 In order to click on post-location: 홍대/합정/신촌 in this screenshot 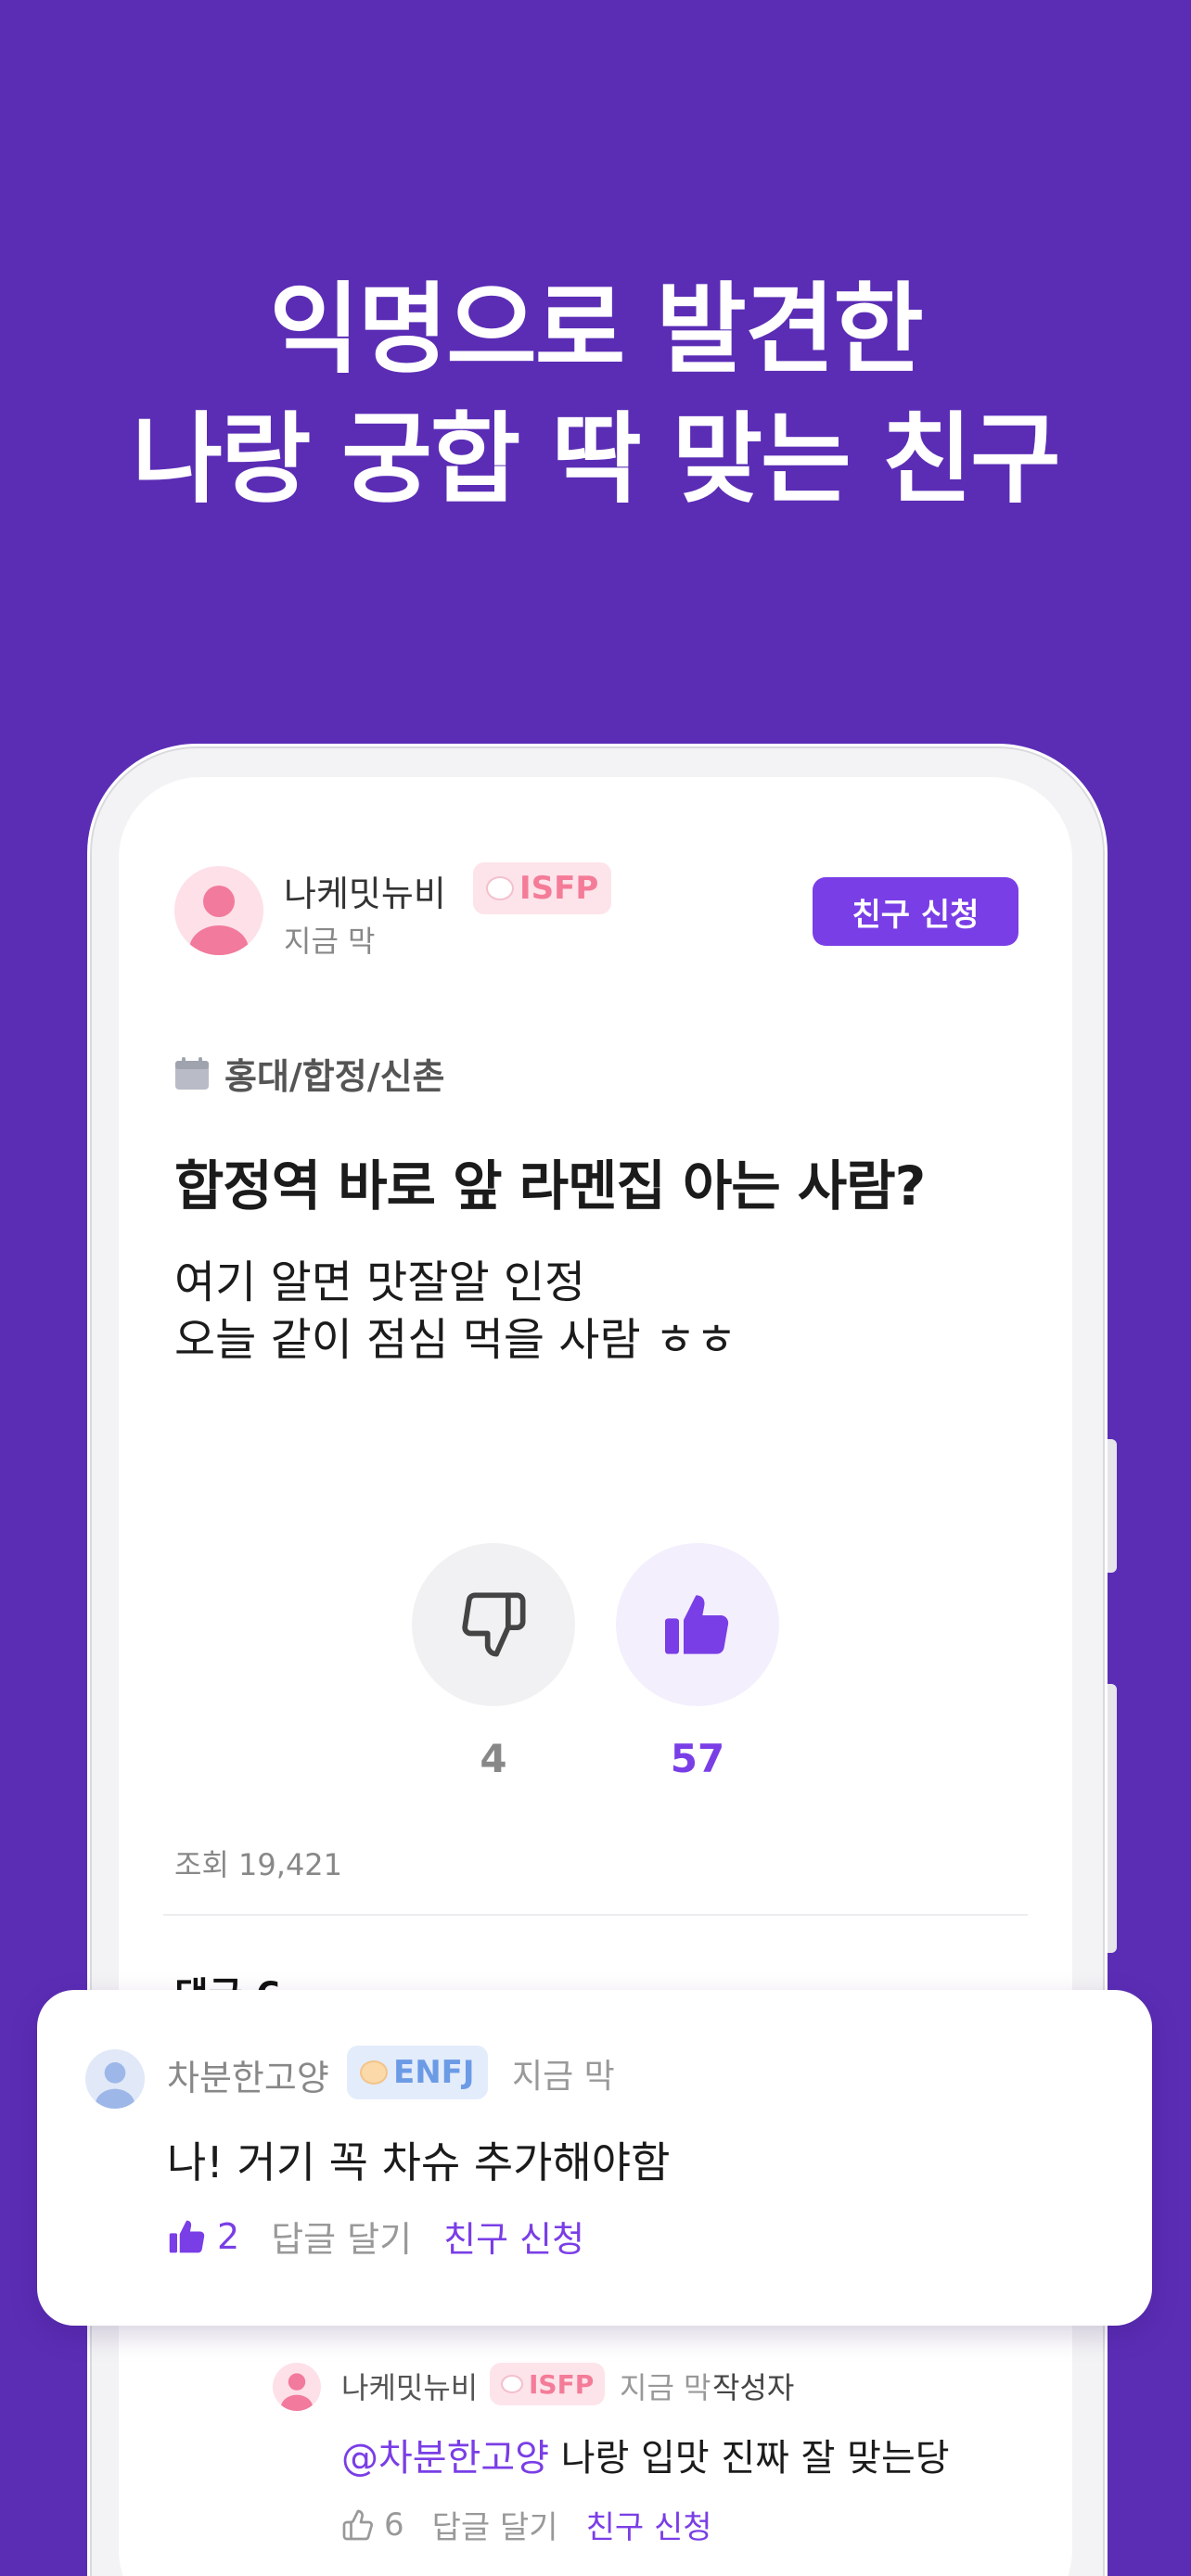, I will do `click(309, 1073)`.